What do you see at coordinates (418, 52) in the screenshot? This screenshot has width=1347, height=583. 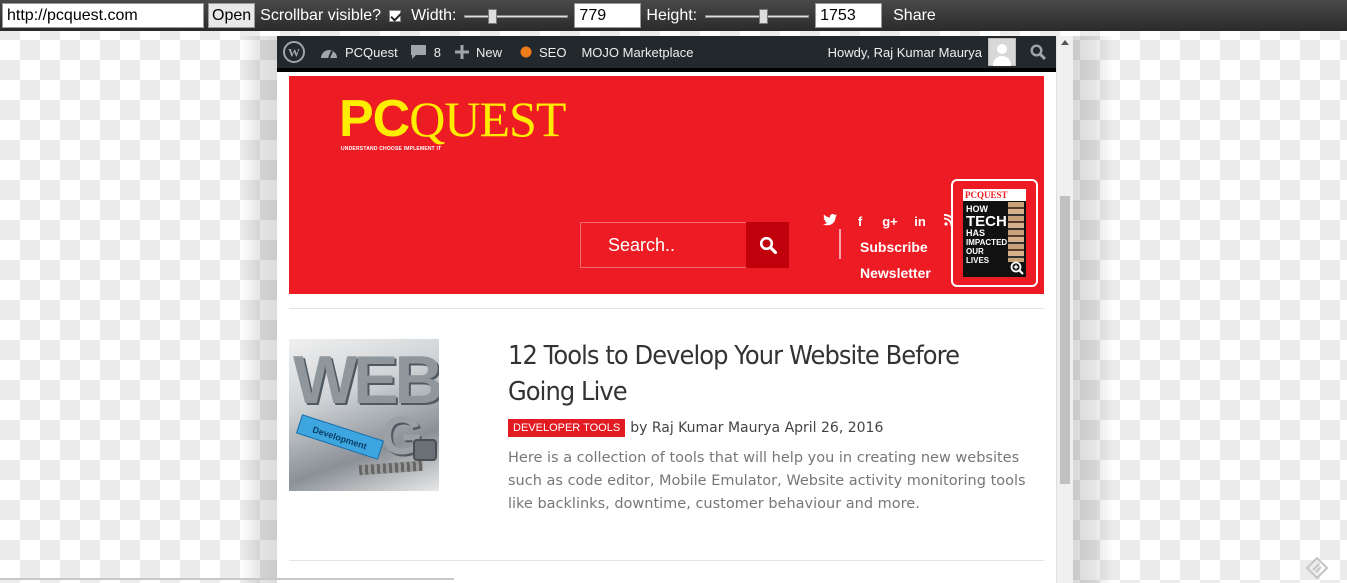 I see `comment-bubble-icon` at bounding box center [418, 52].